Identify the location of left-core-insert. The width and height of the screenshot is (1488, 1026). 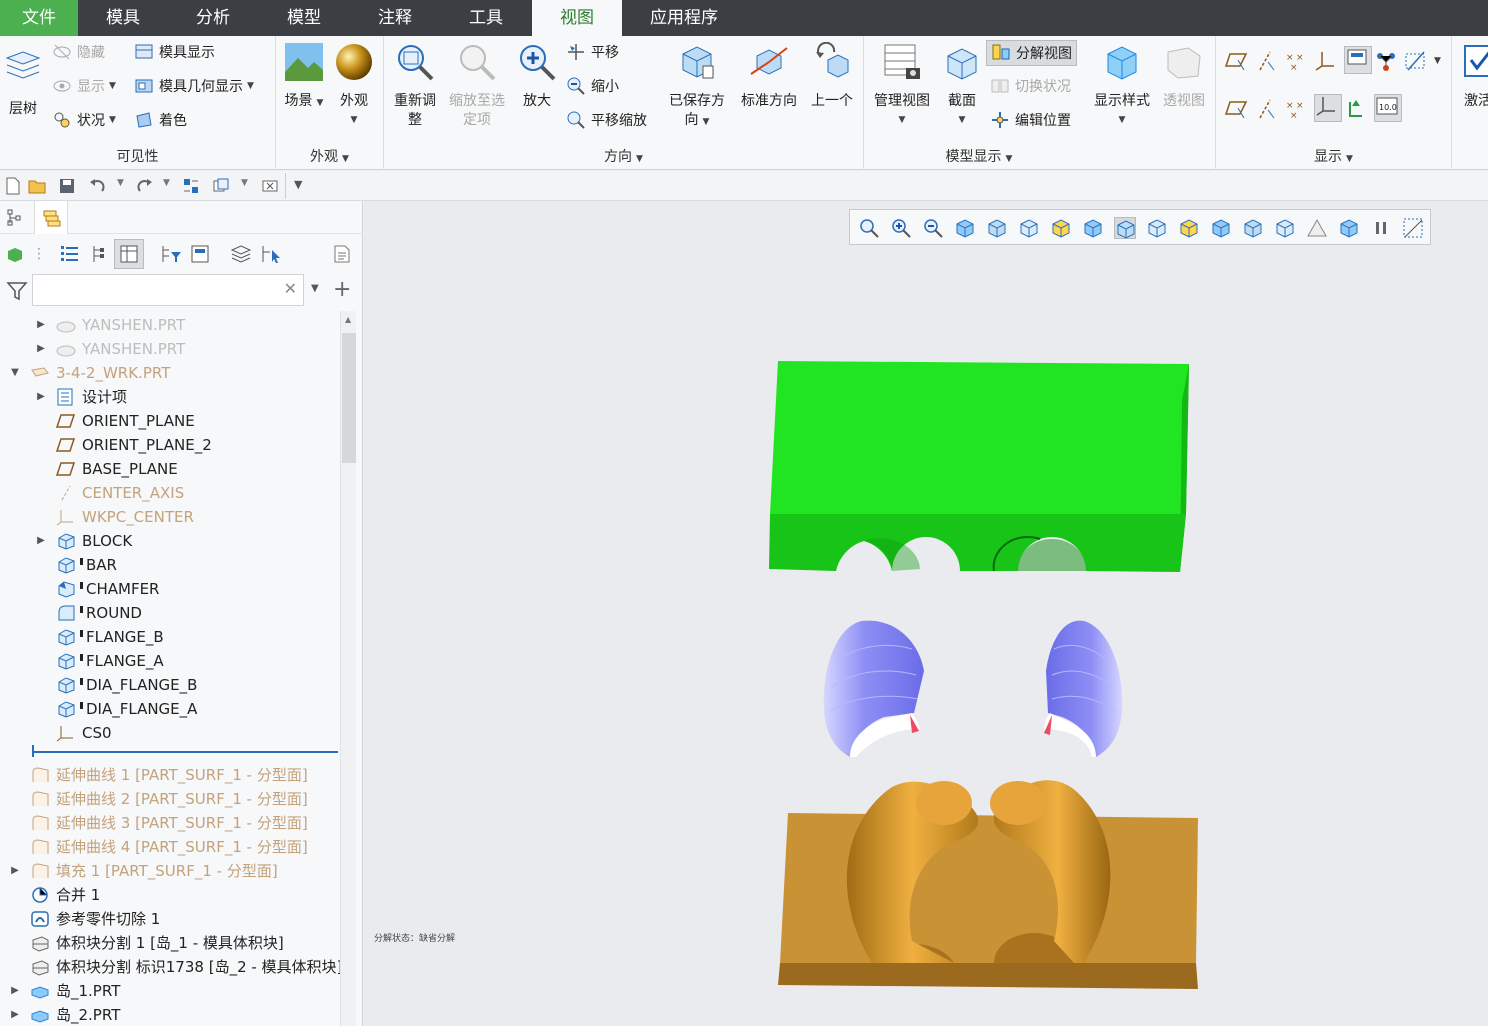
(873, 688).